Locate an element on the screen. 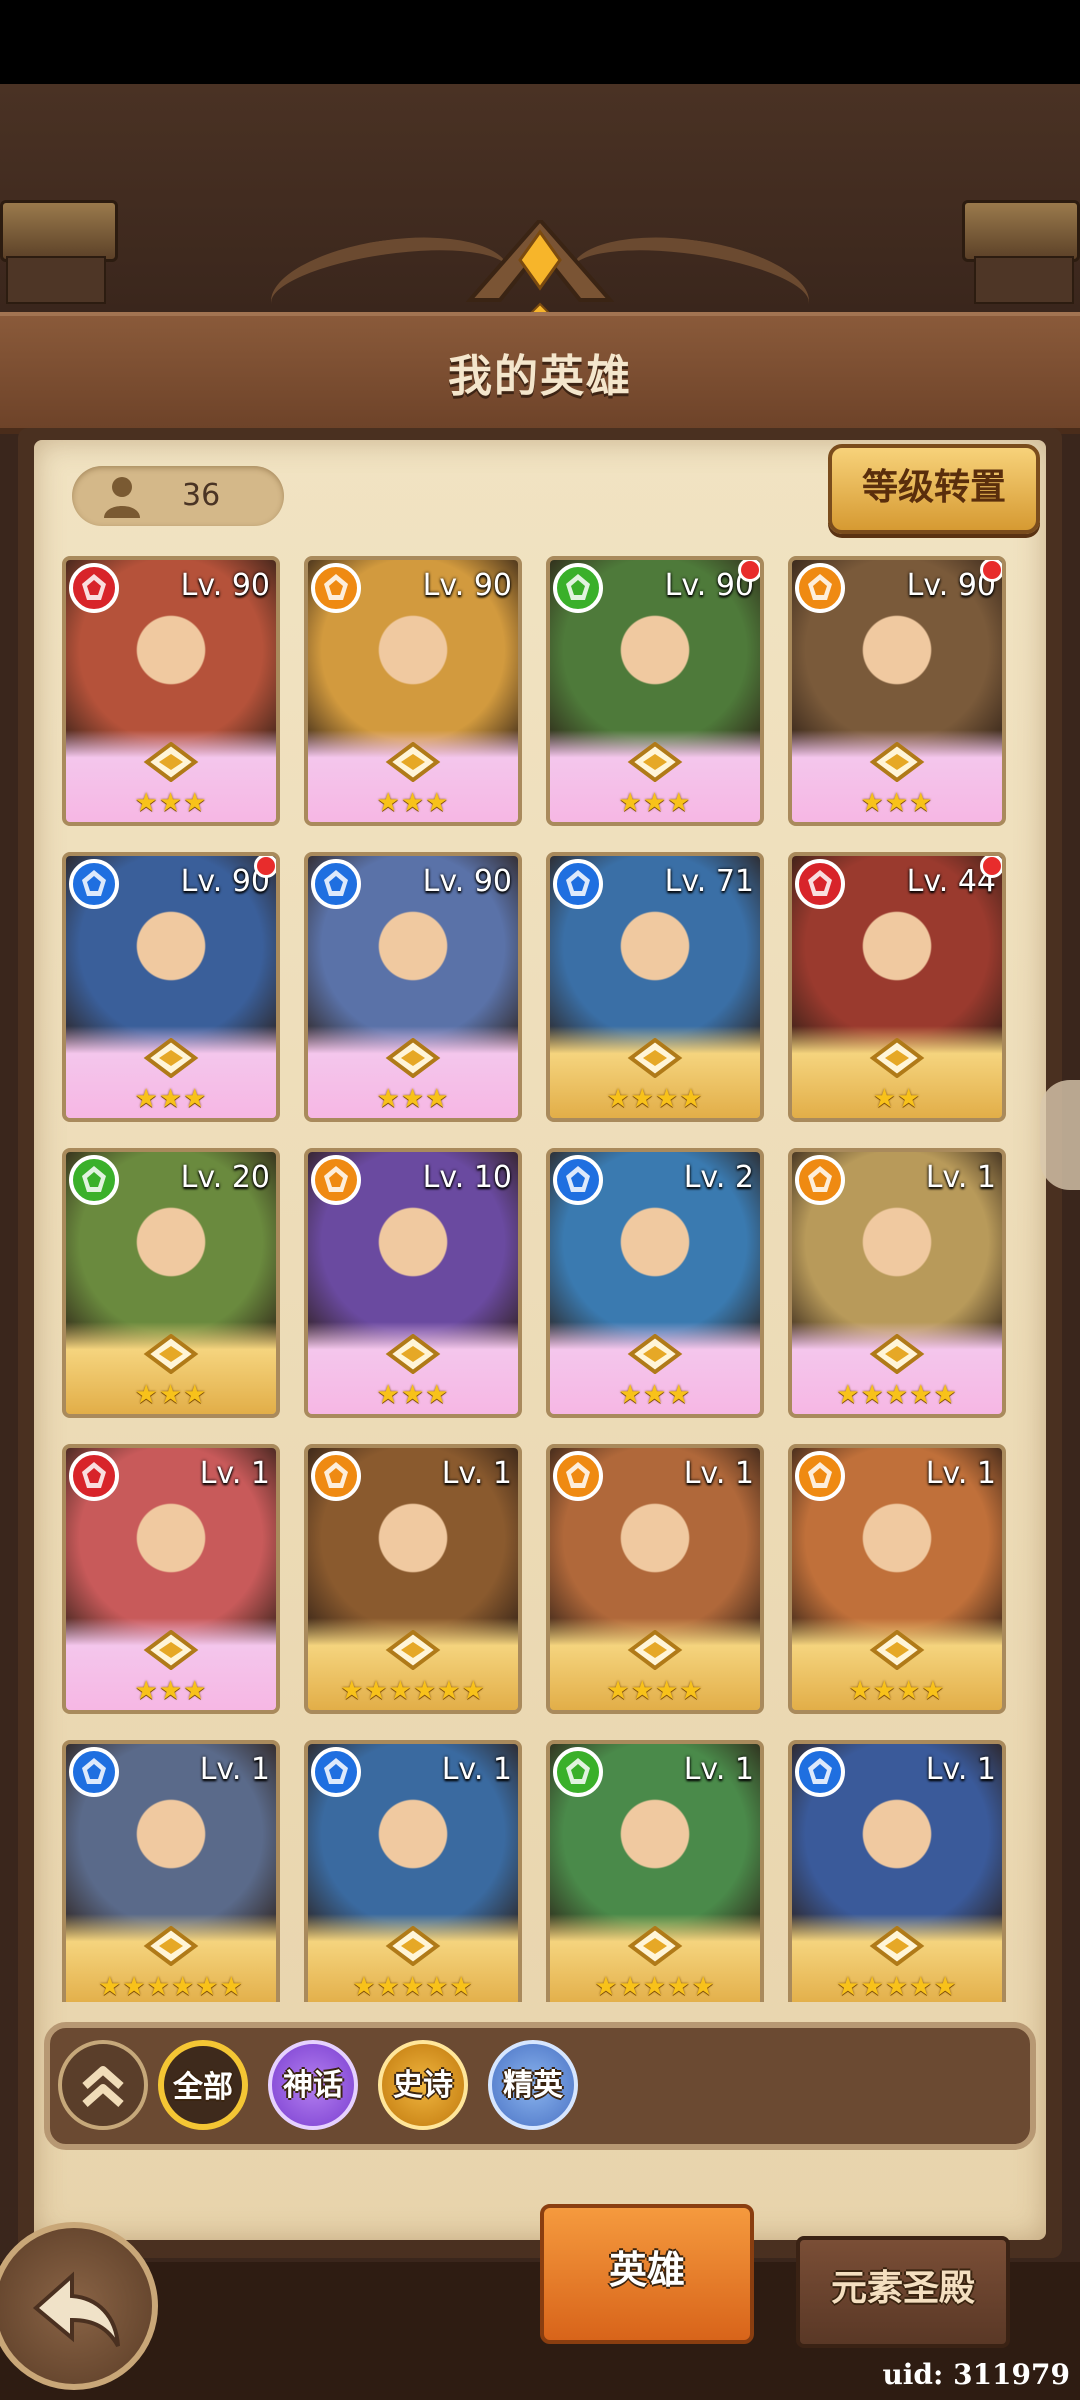 The width and height of the screenshot is (1080, 2400). filter-mythic-button: 神话 is located at coordinates (313, 2085).